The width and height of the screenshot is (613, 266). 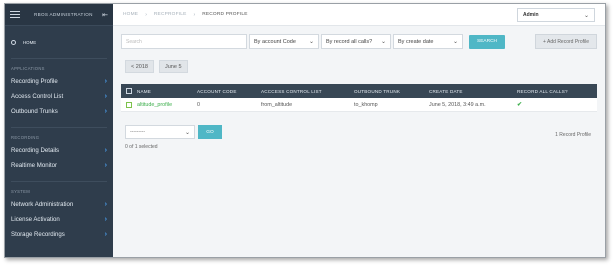 What do you see at coordinates (154, 105) in the screenshot?
I see `profile-name-link: altitude_profile` at bounding box center [154, 105].